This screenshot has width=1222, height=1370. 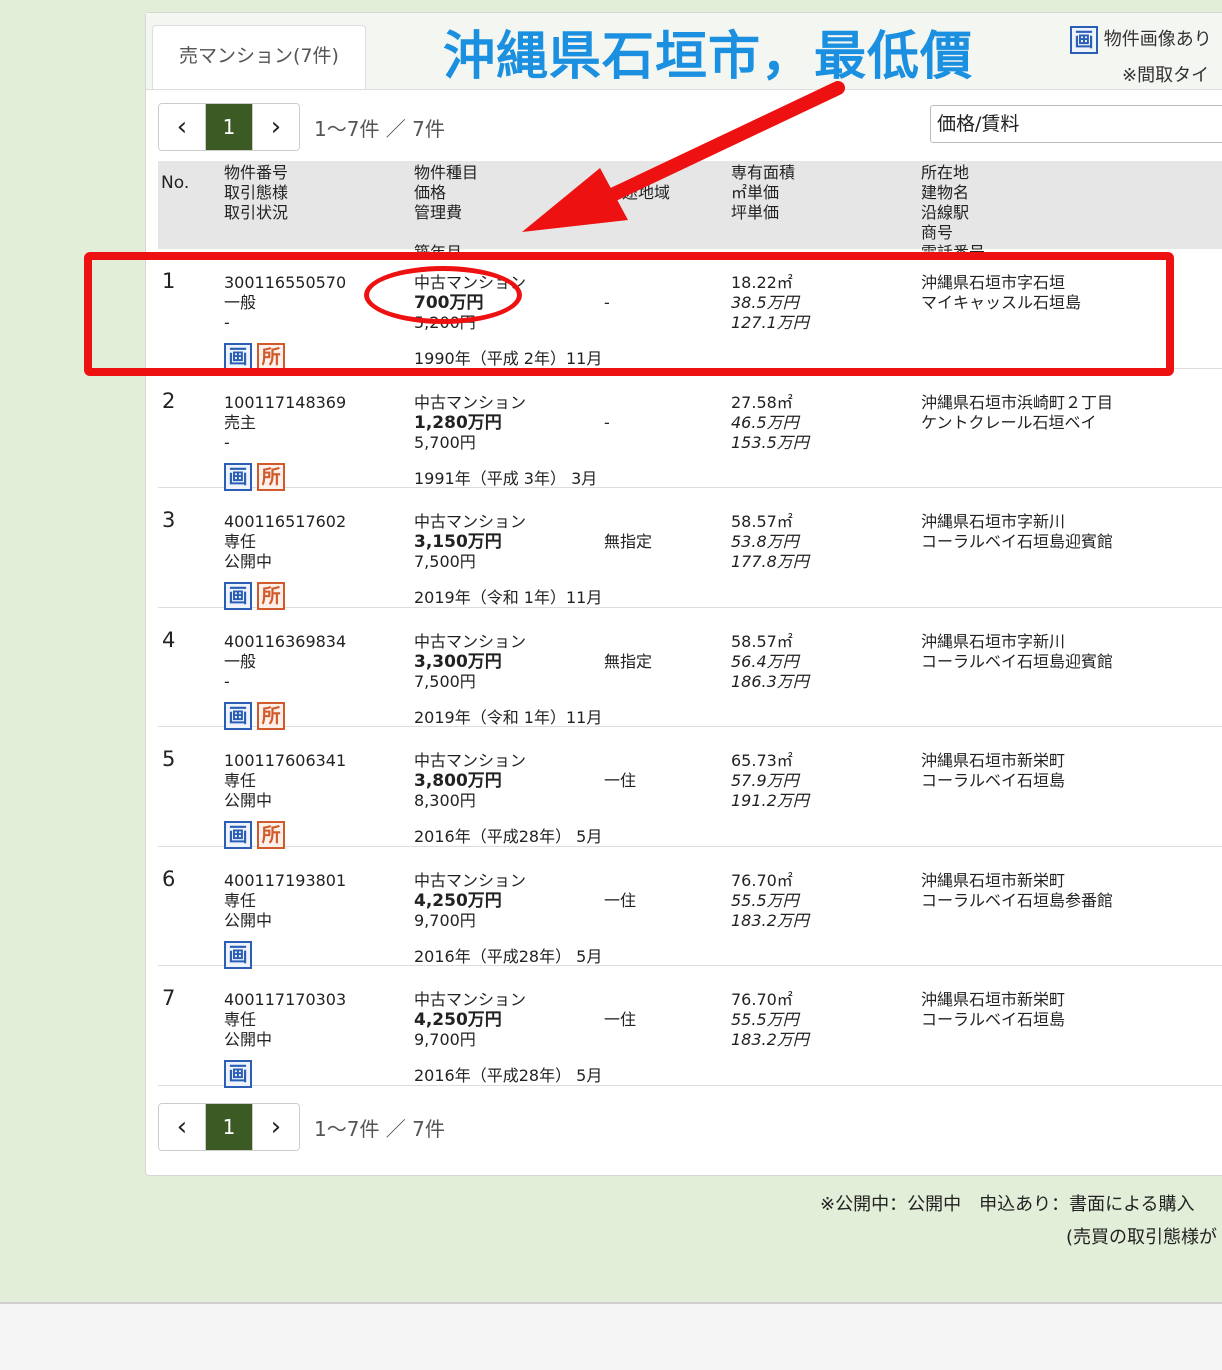 What do you see at coordinates (458, 422) in the screenshot?
I see `property-price: 1,280万円` at bounding box center [458, 422].